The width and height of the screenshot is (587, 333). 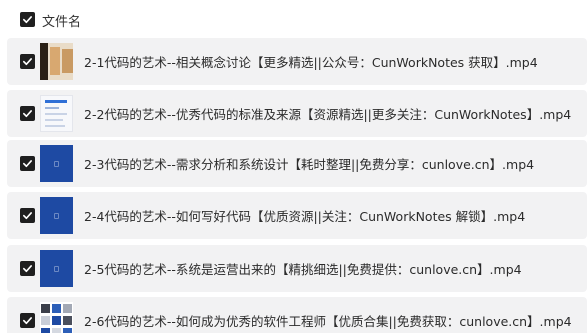 I want to click on list-header: 文件名, so click(x=293, y=19).